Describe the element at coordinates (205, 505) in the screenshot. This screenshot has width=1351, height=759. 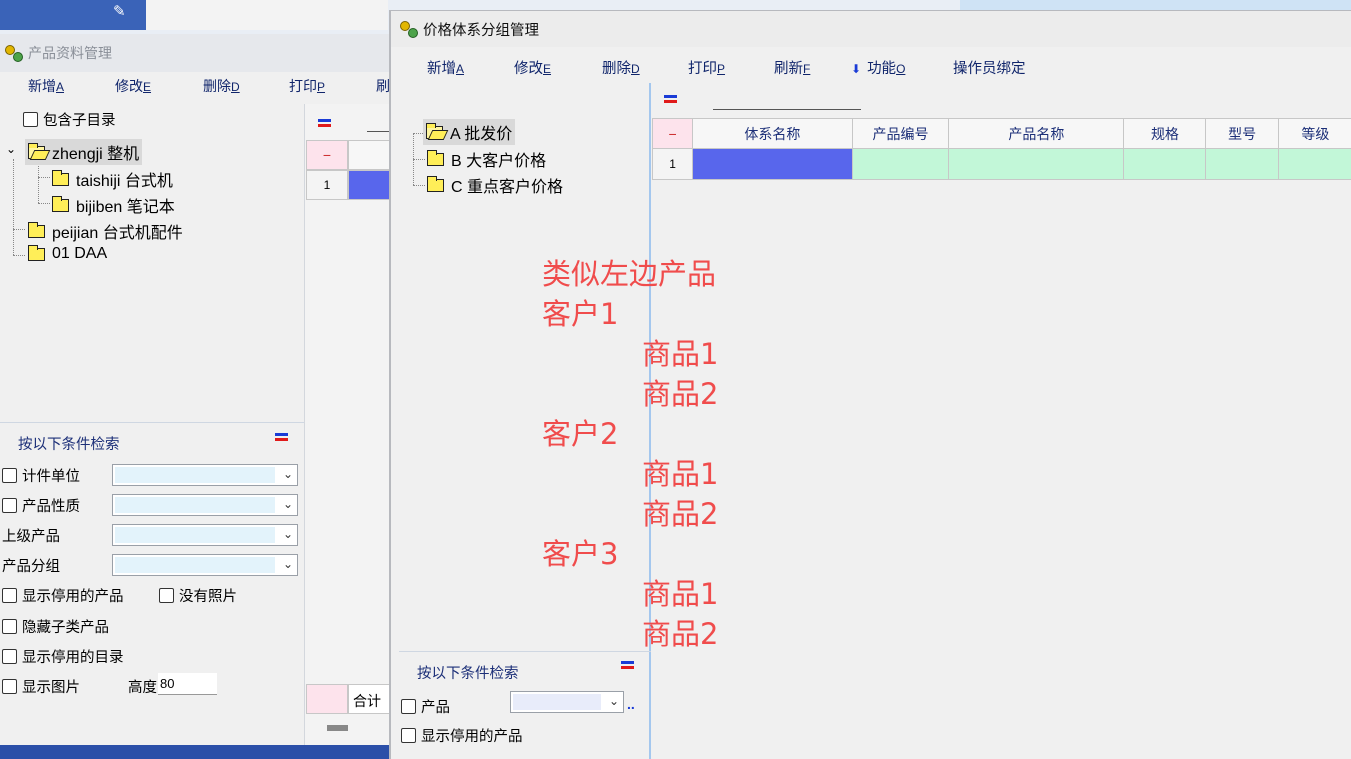
I see `nature-select: ⌄` at that location.